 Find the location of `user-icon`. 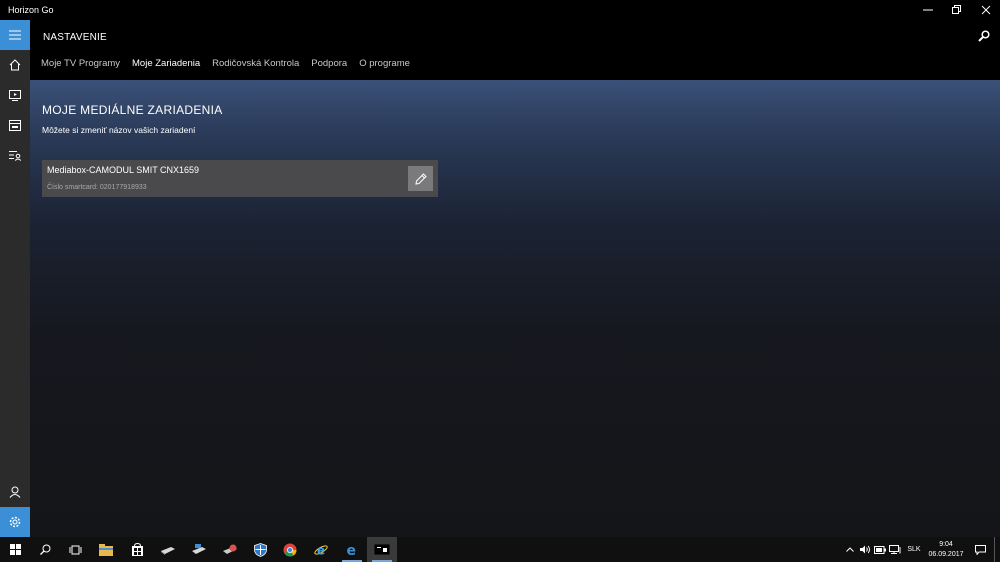

user-icon is located at coordinates (15, 492).